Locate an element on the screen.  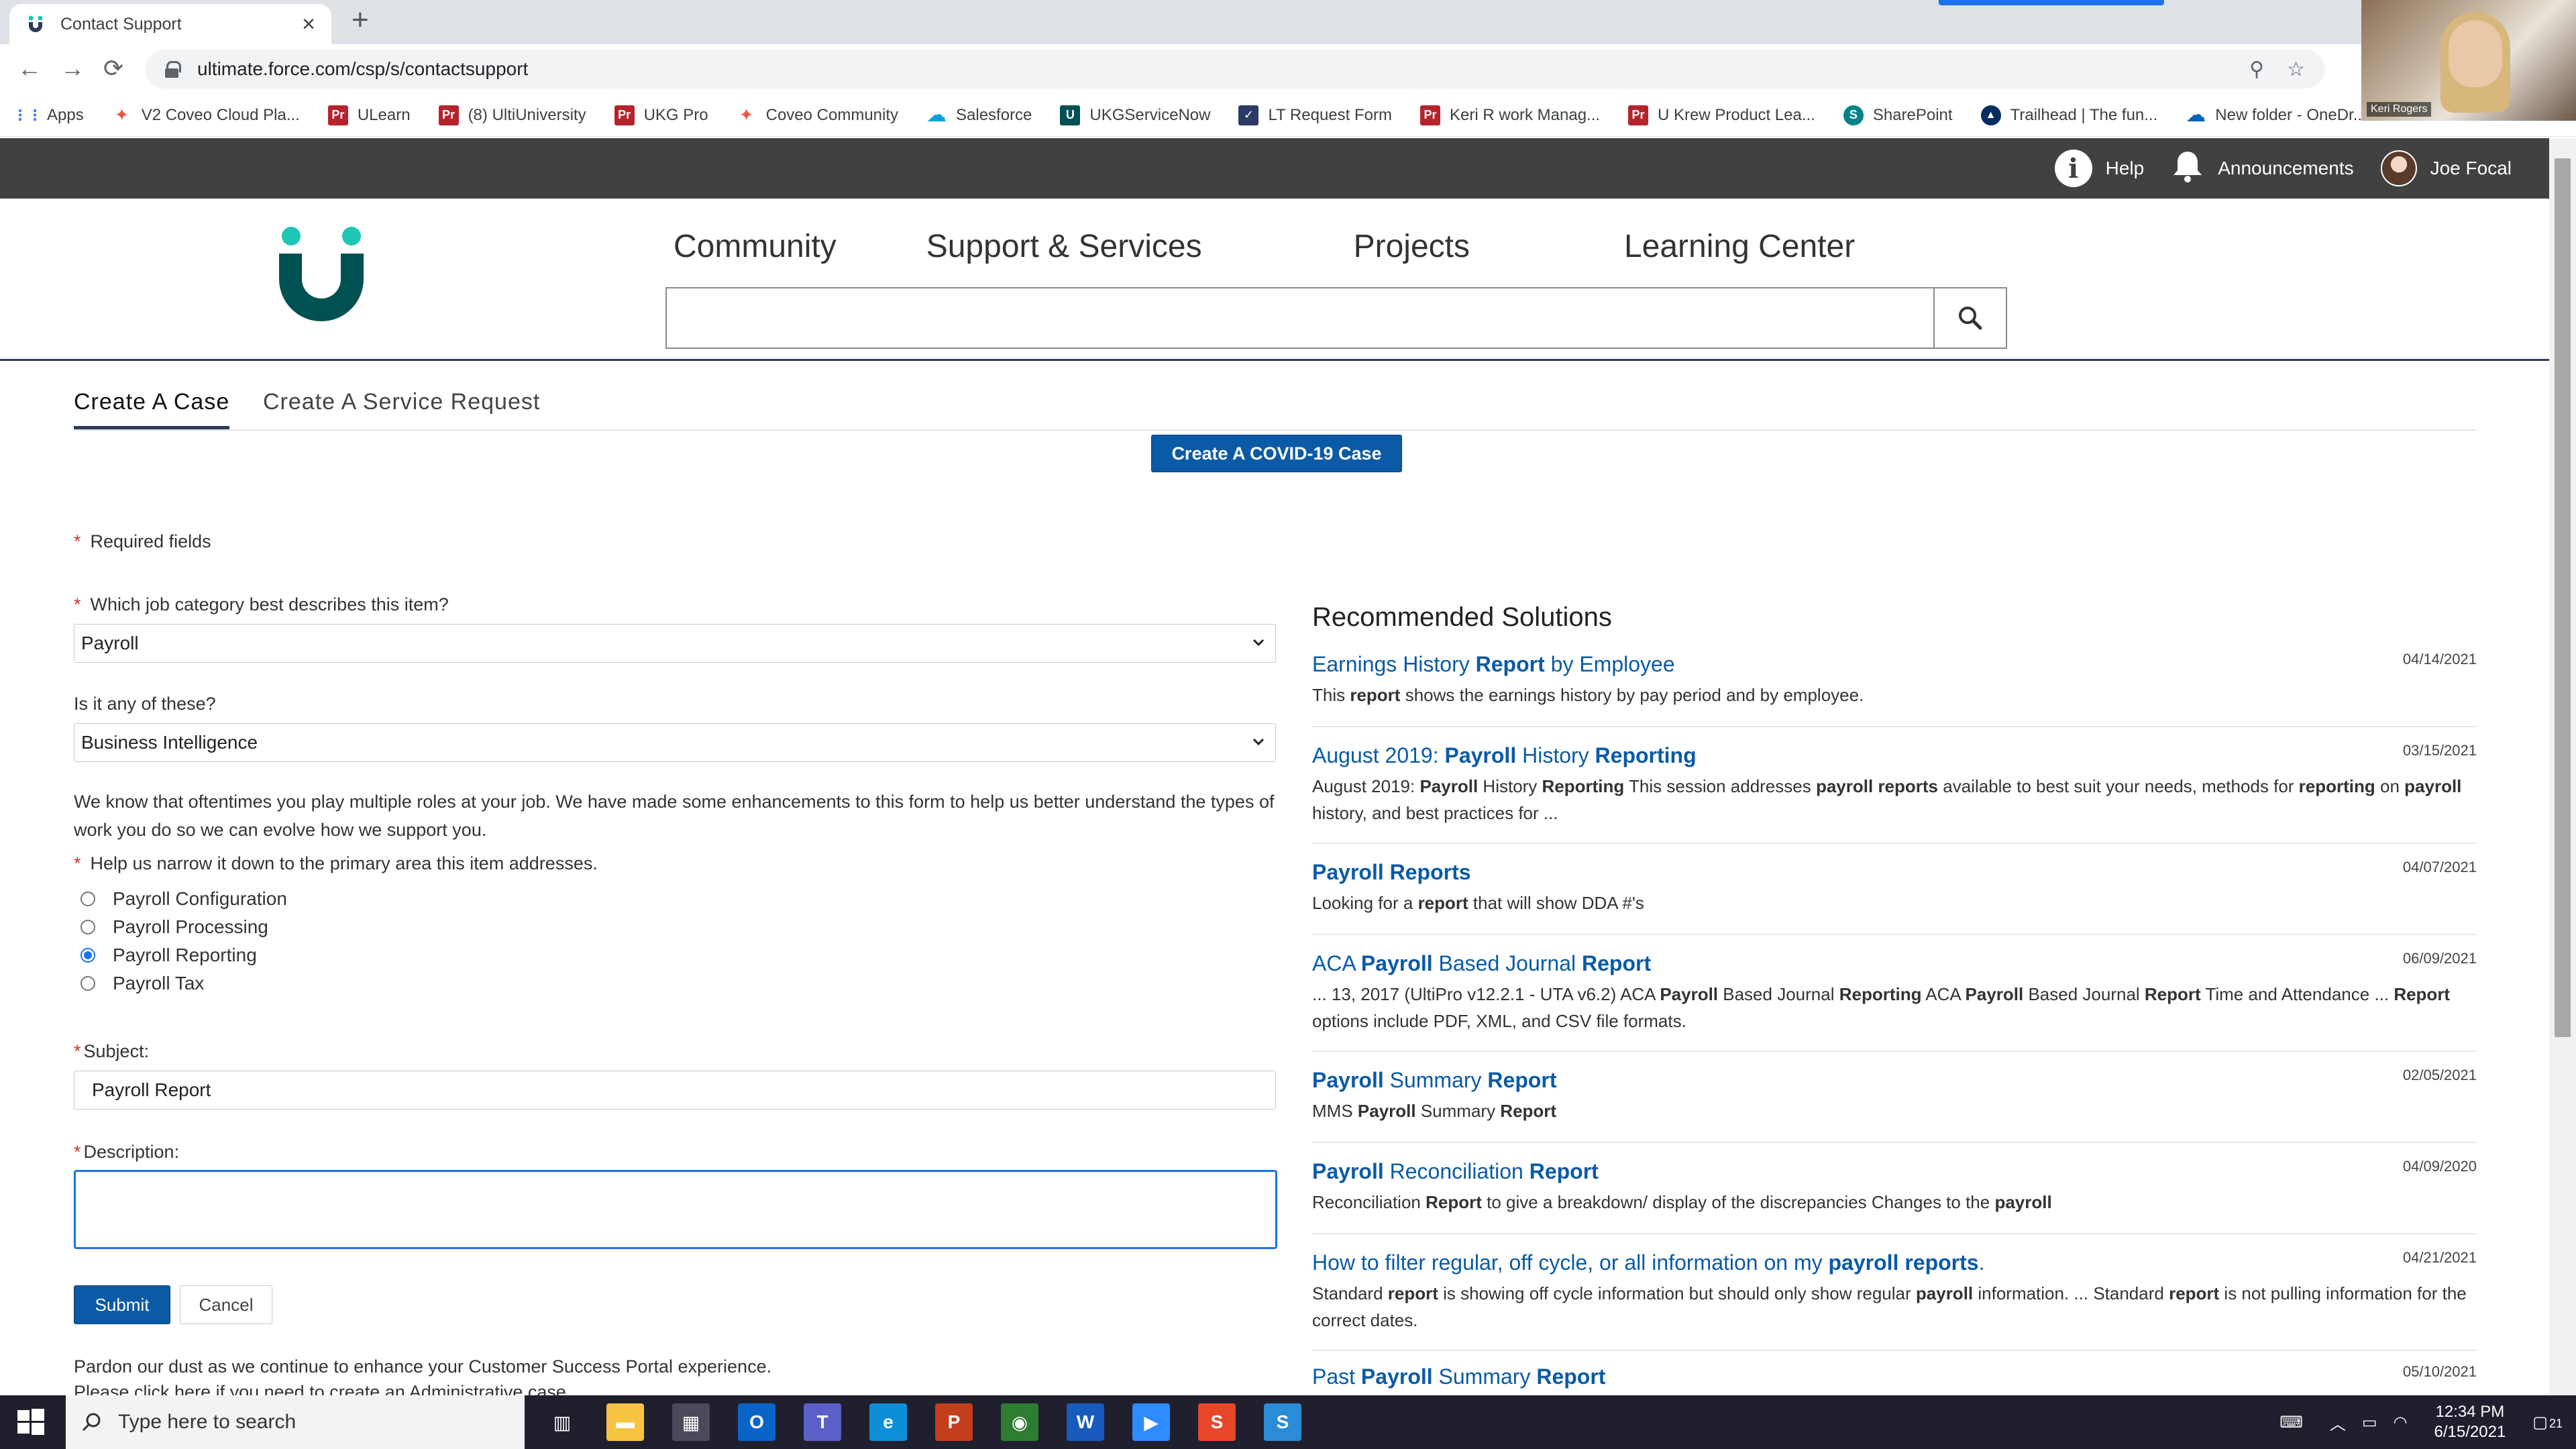
zoom-icon: ⚲ is located at coordinates (2256, 69).